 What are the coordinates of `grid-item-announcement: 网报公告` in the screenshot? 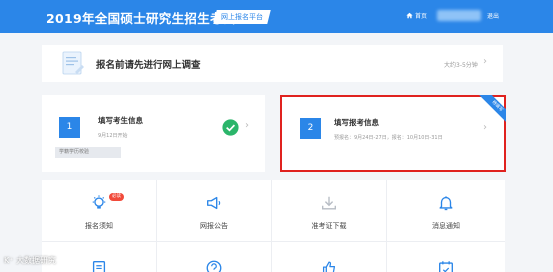 It's located at (214, 211).